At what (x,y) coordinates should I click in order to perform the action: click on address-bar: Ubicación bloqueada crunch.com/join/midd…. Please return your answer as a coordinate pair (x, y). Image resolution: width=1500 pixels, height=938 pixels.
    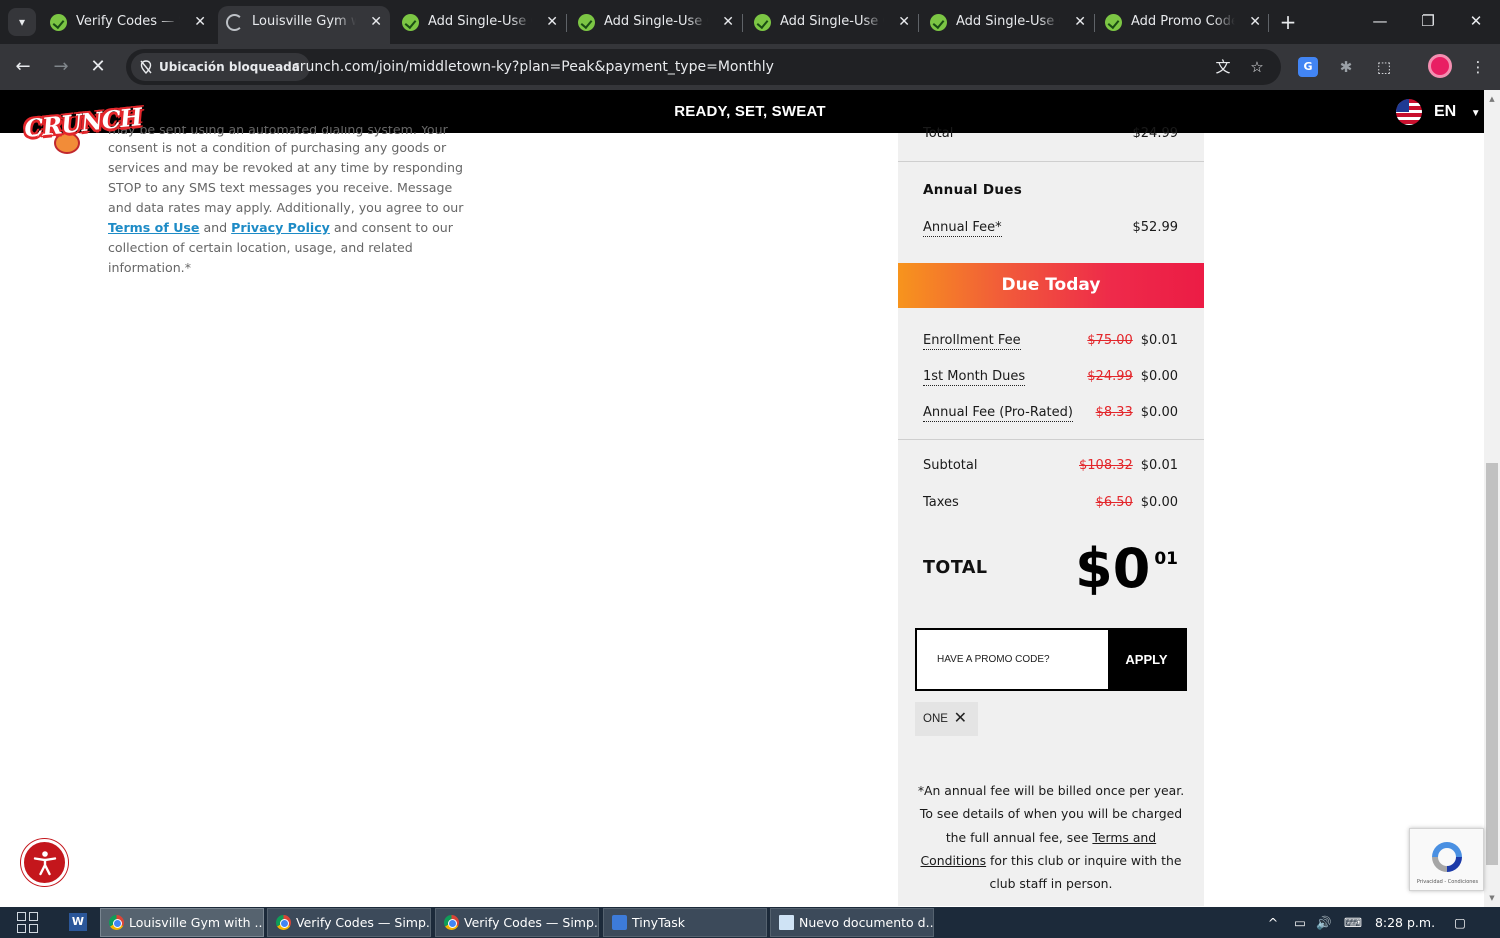
    Looking at the image, I should click on (703, 67).